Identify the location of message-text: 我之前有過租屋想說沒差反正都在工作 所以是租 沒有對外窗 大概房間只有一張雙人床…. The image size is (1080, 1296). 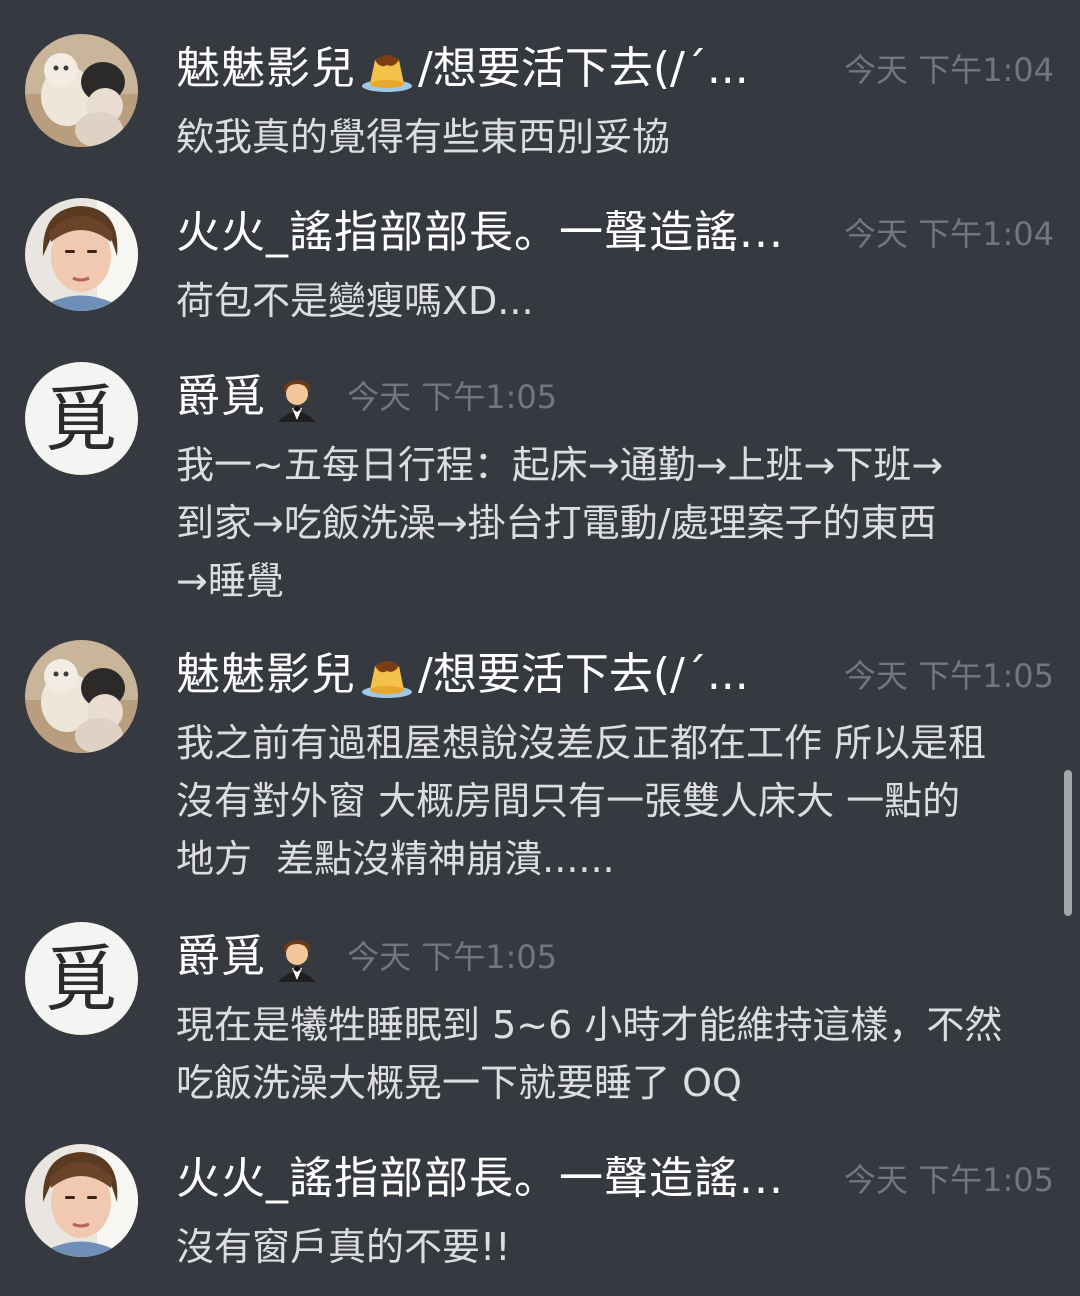
(581, 801).